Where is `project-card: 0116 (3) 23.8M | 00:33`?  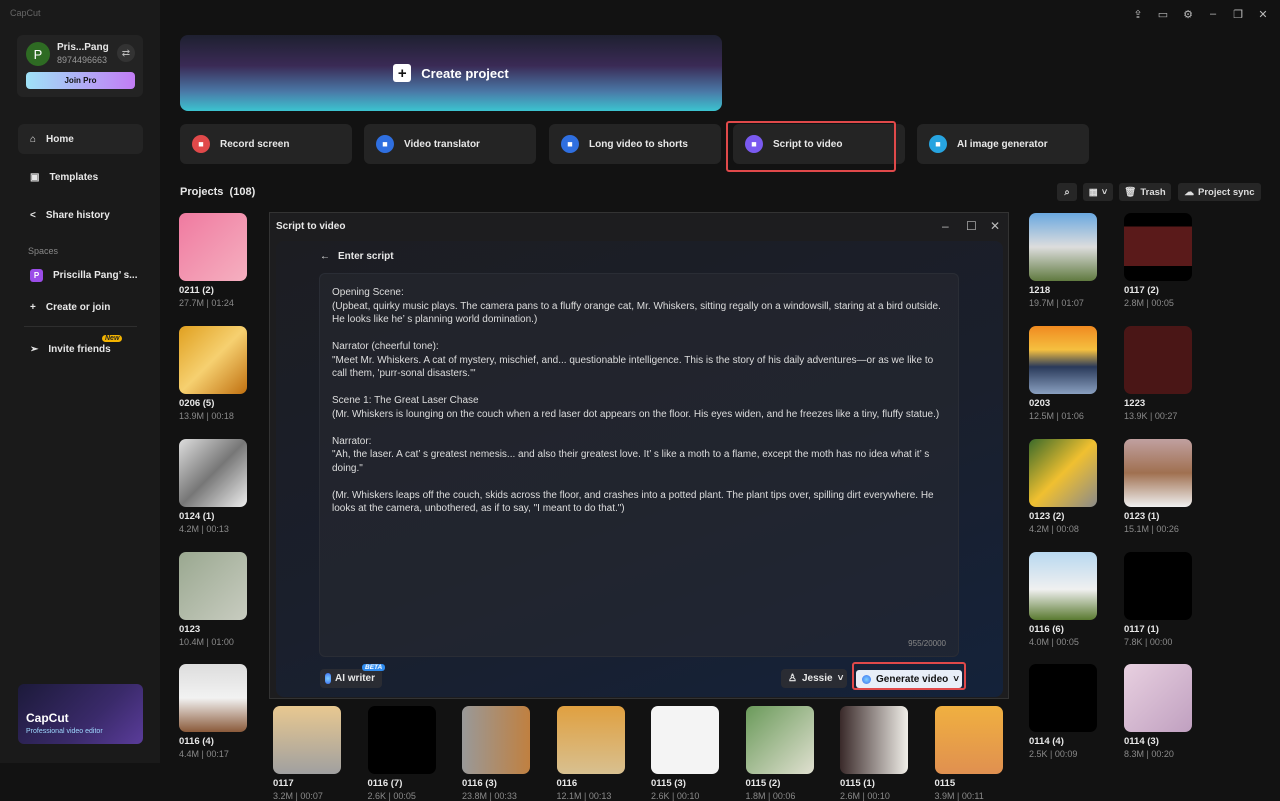 project-card: 0116 (3) 23.8M | 00:33 is located at coordinates (496, 753).